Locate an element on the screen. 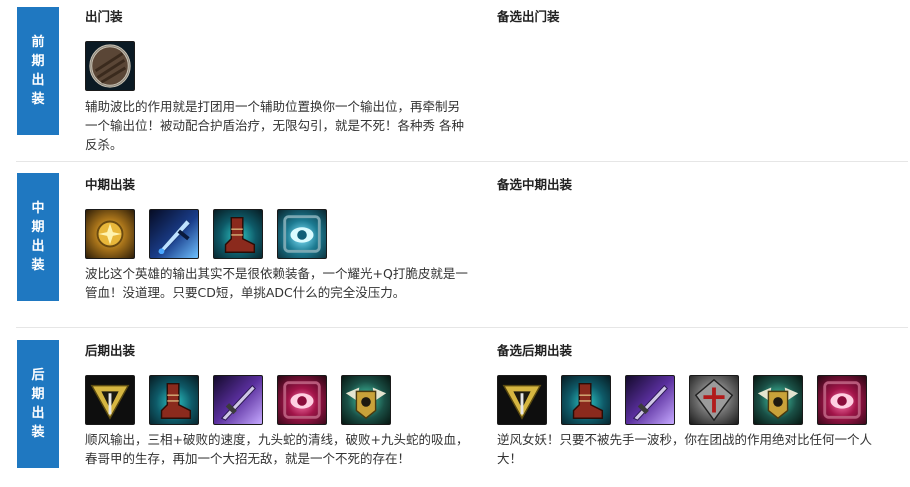 The image size is (910, 487). stage-label: 后期出装 is located at coordinates (38, 404).